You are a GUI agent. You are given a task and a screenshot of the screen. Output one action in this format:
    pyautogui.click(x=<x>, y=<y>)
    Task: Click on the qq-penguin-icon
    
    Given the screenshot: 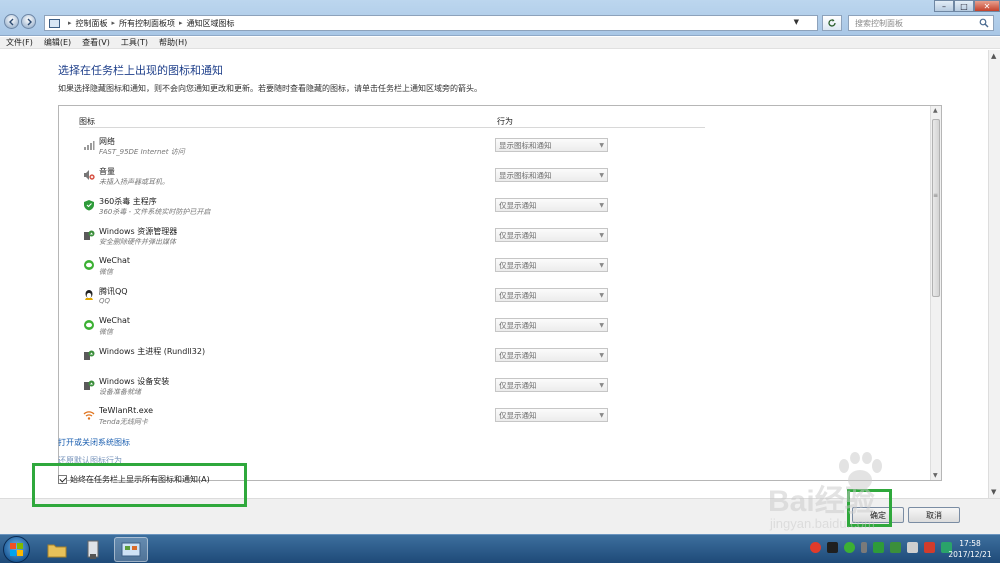 What is the action you would take?
    pyautogui.click(x=832, y=547)
    